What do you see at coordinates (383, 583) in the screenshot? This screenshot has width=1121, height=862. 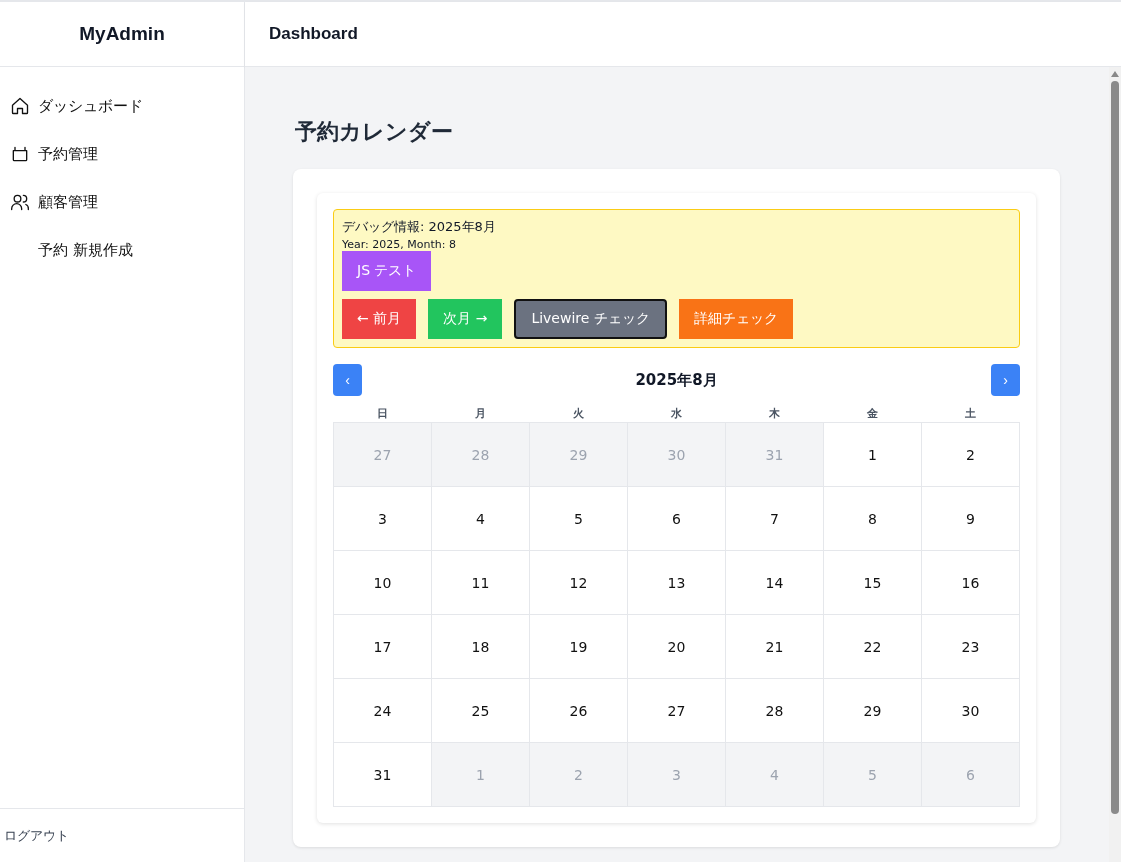 I see `day-cell: 10` at bounding box center [383, 583].